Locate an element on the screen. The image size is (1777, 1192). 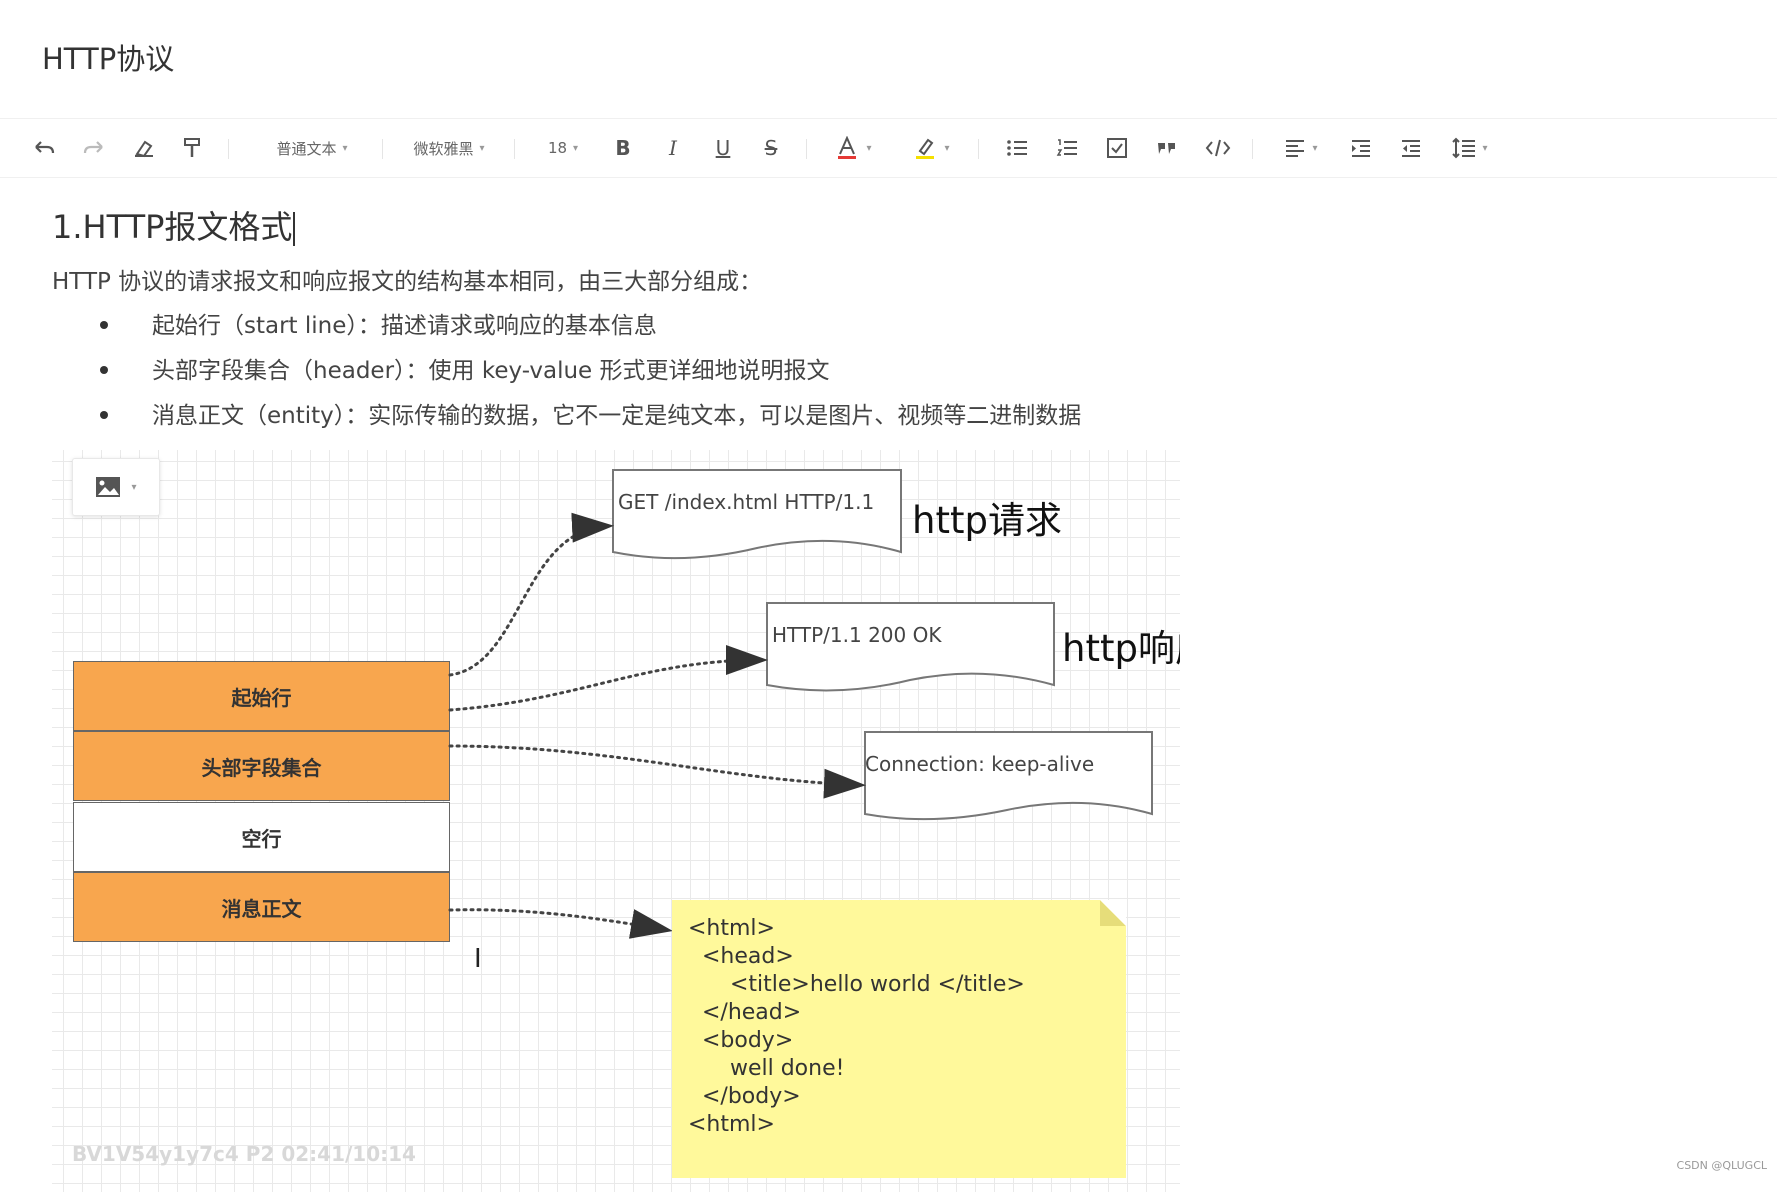
text-caret is located at coordinates (294, 229).